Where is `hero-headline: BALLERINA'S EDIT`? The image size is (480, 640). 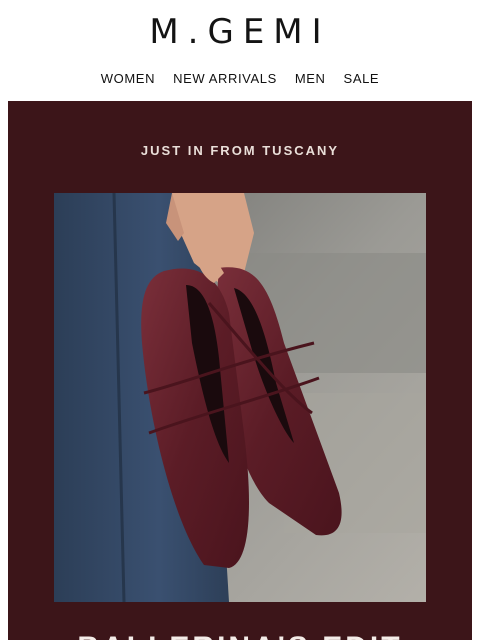
hero-headline: BALLERINA'S EDIT is located at coordinates (240, 635).